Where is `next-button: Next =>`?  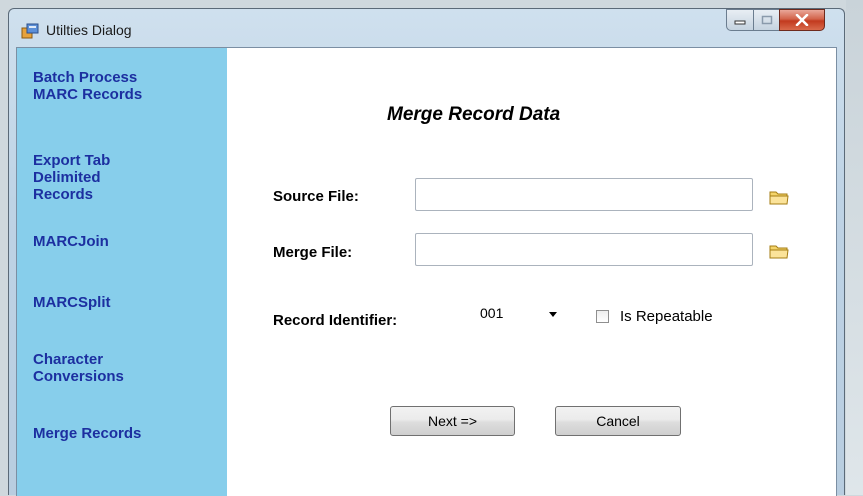 next-button: Next => is located at coordinates (452, 421).